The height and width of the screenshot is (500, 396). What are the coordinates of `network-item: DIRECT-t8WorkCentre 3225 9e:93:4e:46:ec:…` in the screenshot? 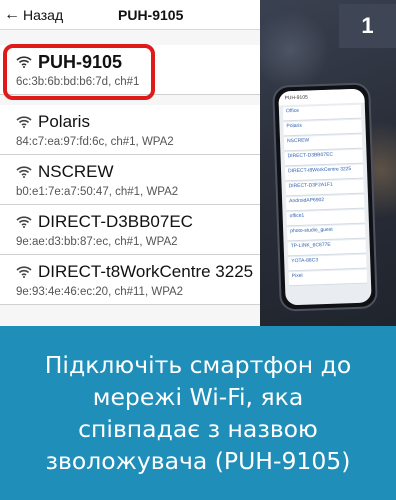 It's located at (130, 280).